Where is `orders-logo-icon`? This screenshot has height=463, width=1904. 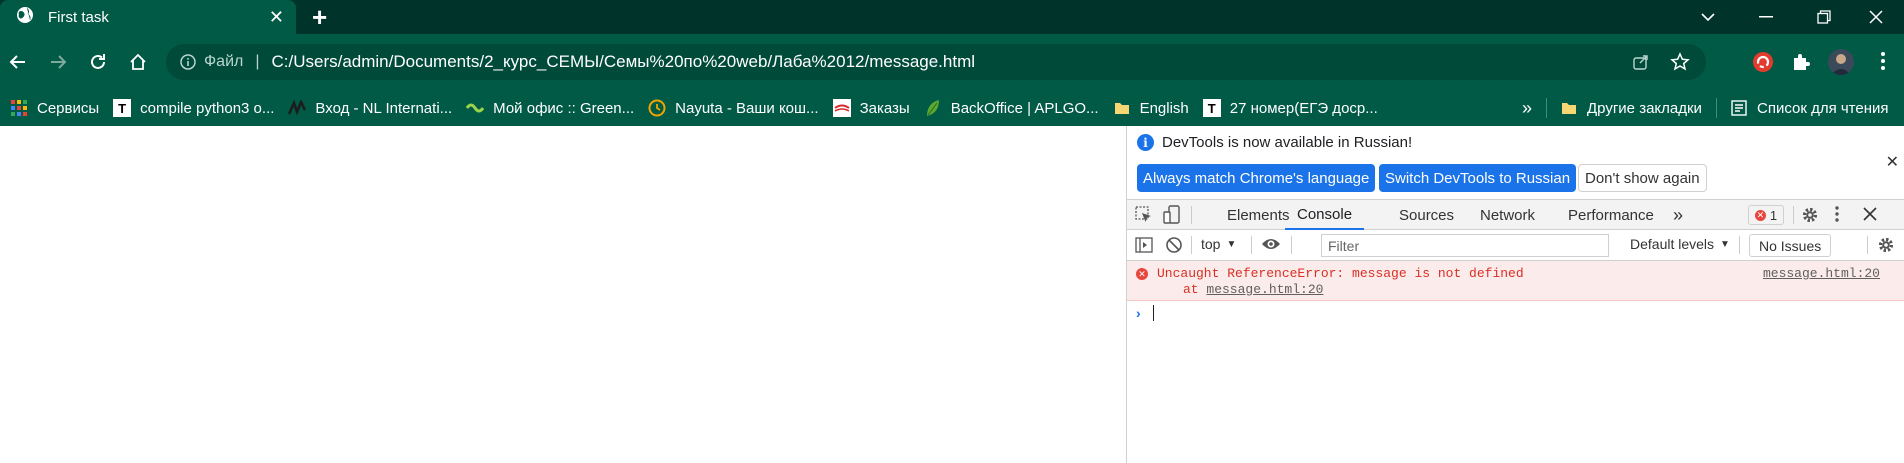
orders-logo-icon is located at coordinates (841, 108).